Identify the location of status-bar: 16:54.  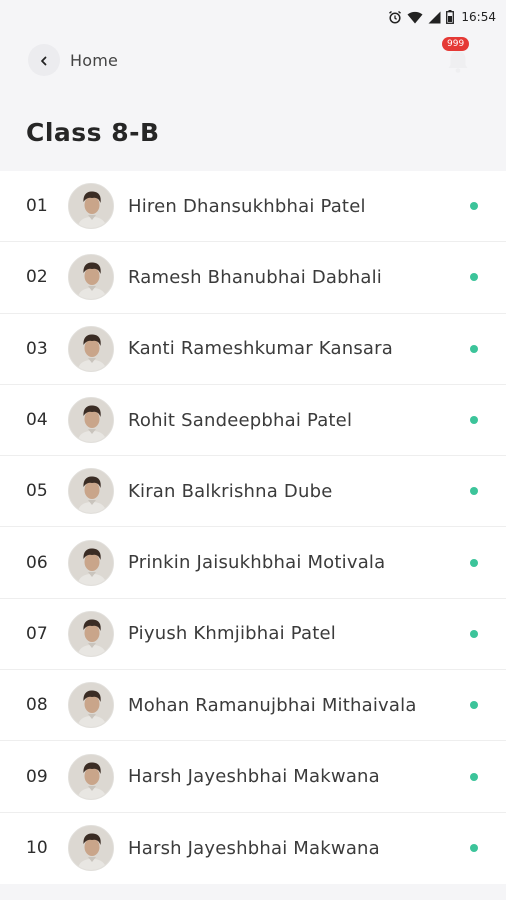
(253, 17).